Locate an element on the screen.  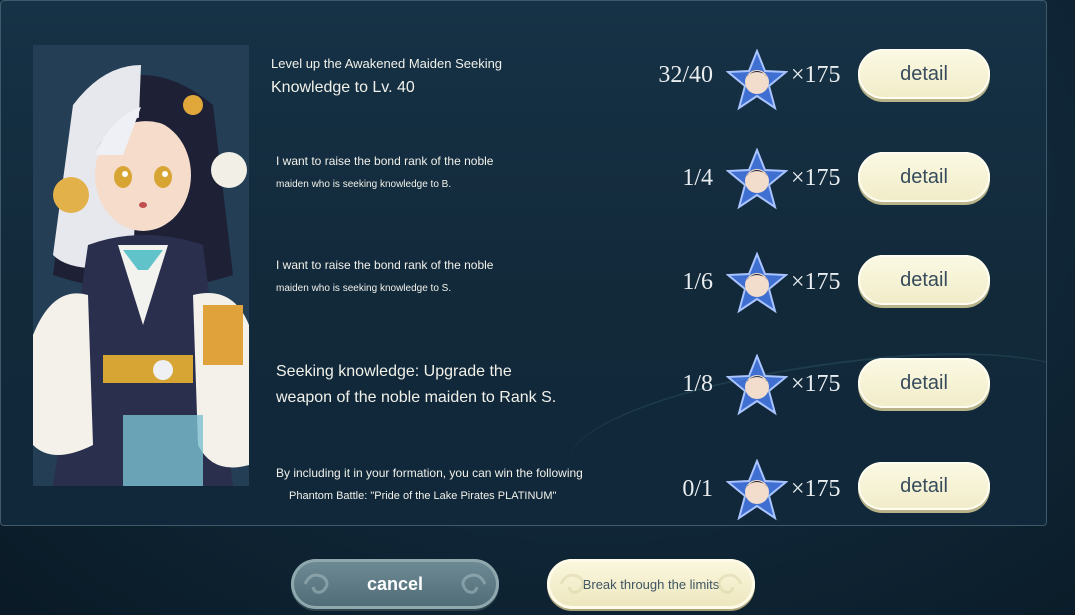
break-limits-label: Break through the limits is located at coordinates (651, 584).